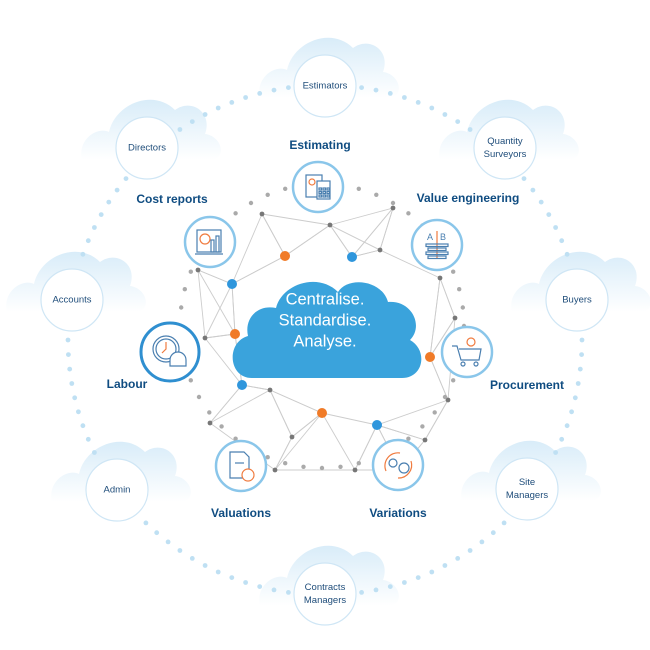 The height and width of the screenshot is (650, 650). I want to click on function-icon-labour, so click(170, 352).